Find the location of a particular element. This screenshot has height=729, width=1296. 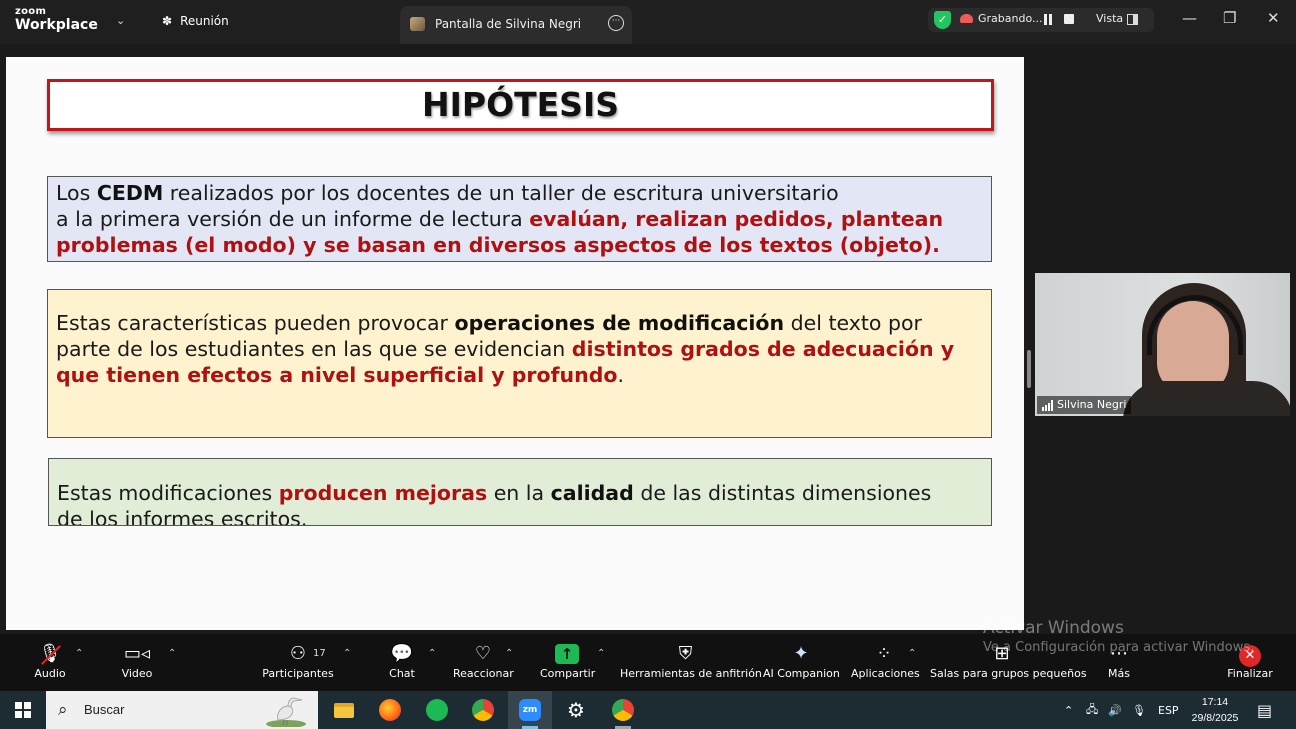

view-layout-icon is located at coordinates (1132, 19).